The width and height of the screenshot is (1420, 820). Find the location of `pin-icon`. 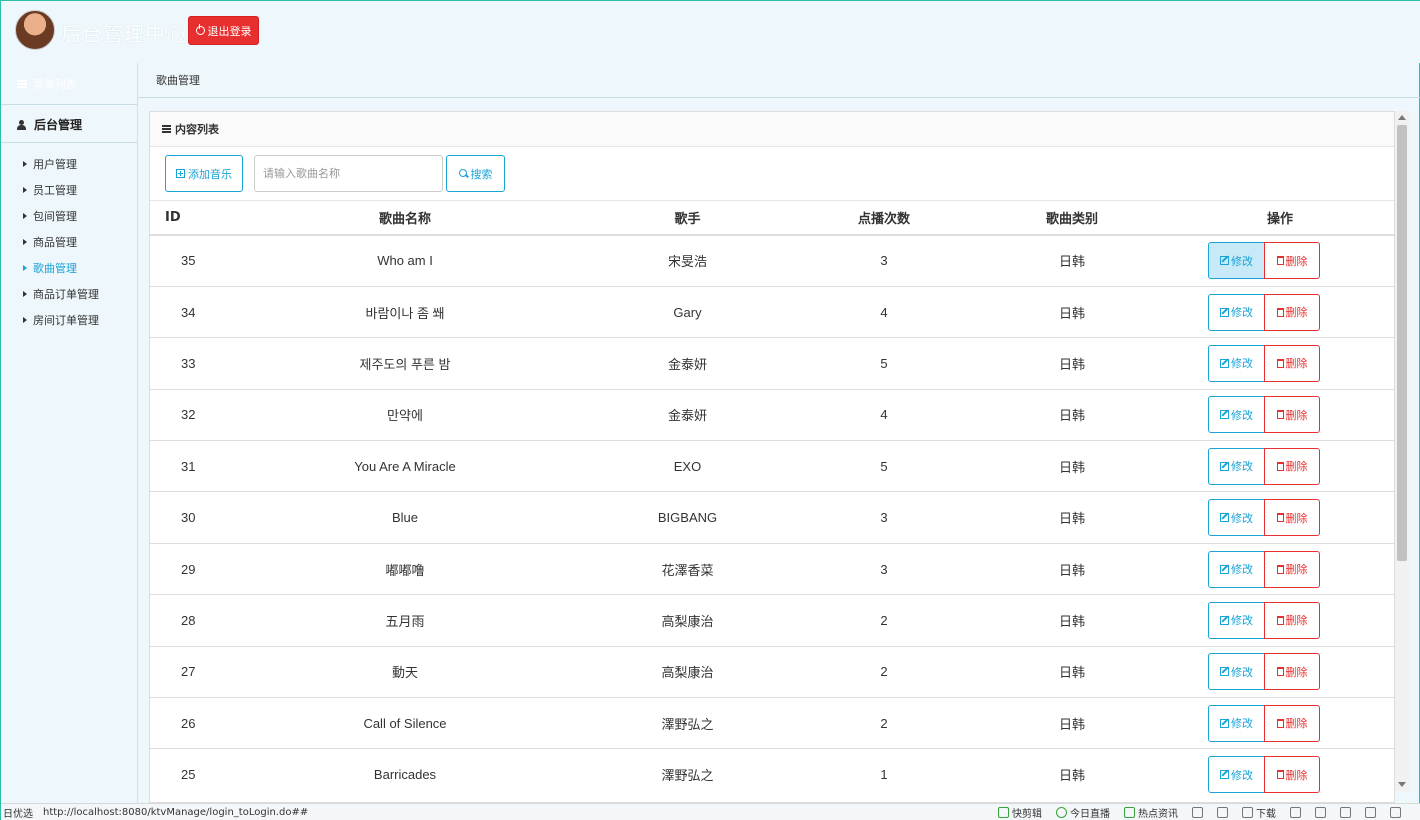

pin-icon is located at coordinates (1222, 812).